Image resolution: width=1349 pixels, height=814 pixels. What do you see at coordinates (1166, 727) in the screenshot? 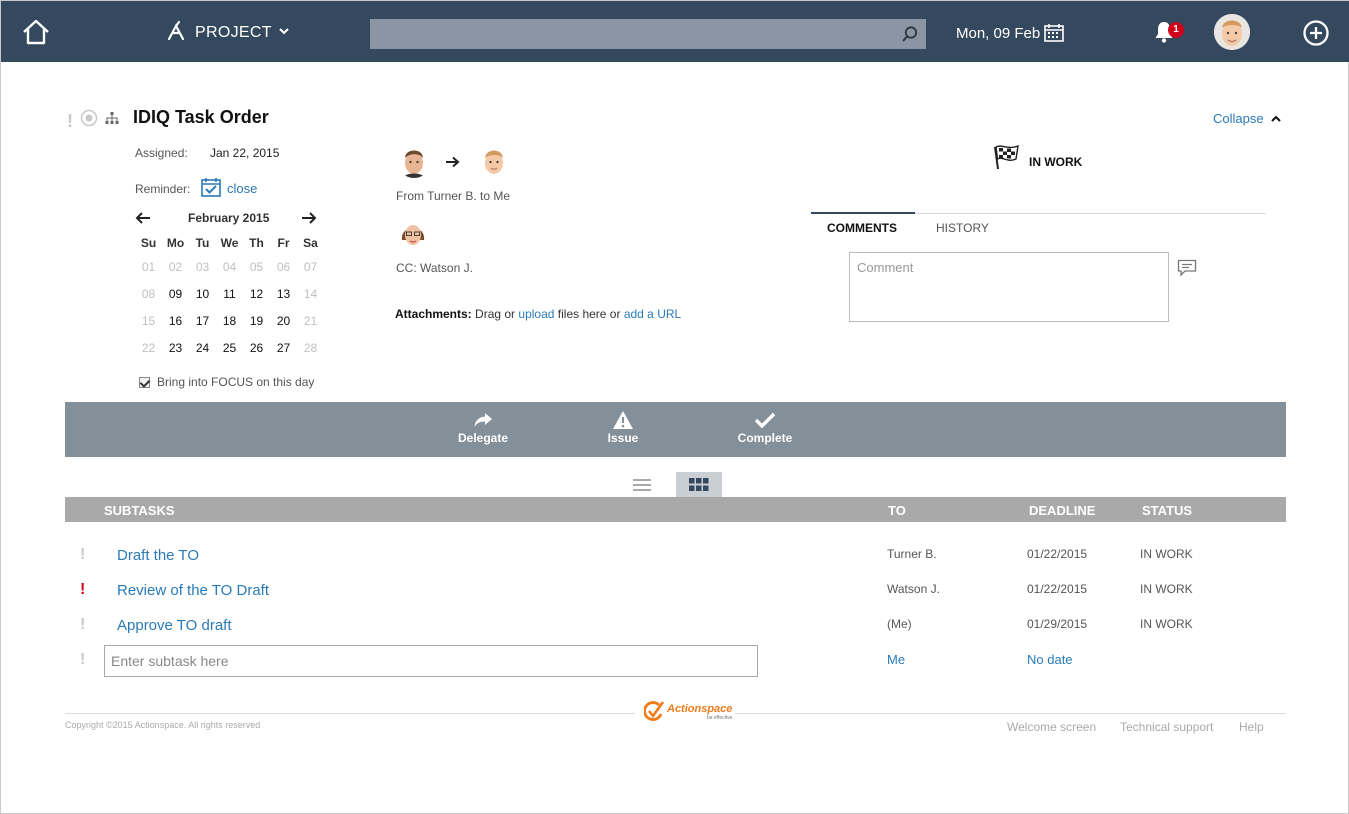
I see `footer-link-support: Technical support` at bounding box center [1166, 727].